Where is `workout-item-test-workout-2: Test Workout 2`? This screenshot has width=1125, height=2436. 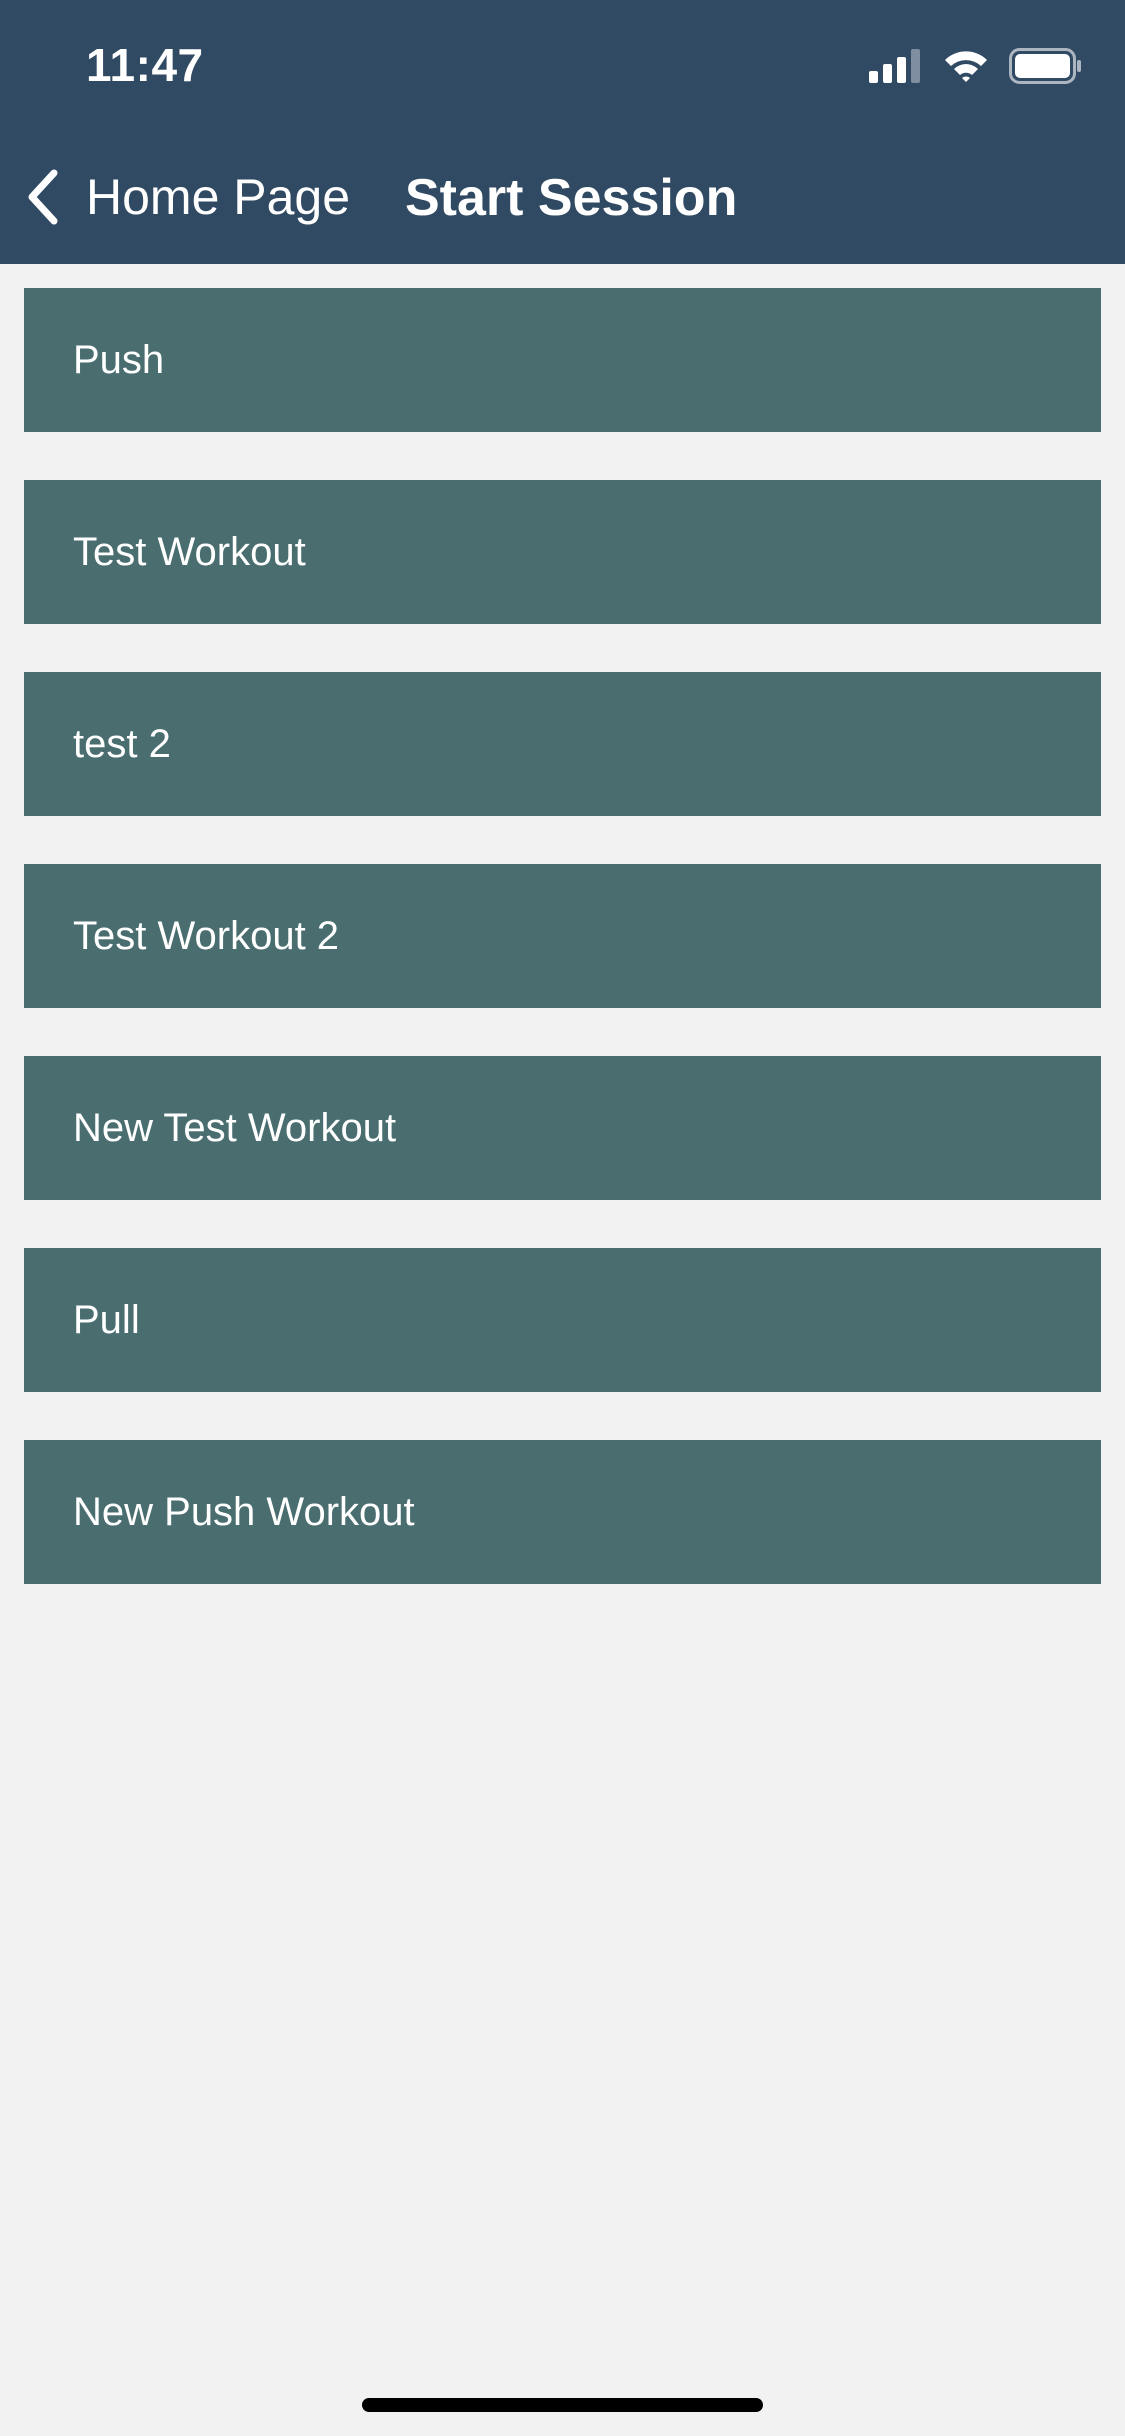 workout-item-test-workout-2: Test Workout 2 is located at coordinates (562, 936).